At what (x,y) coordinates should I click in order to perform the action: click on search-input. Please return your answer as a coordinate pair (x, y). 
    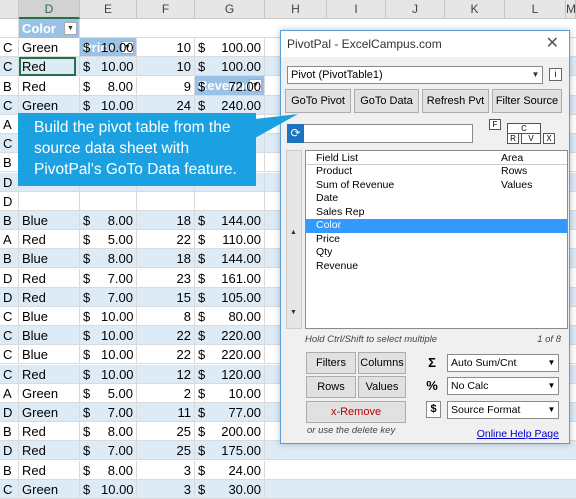
    Looking at the image, I should click on (380, 133).